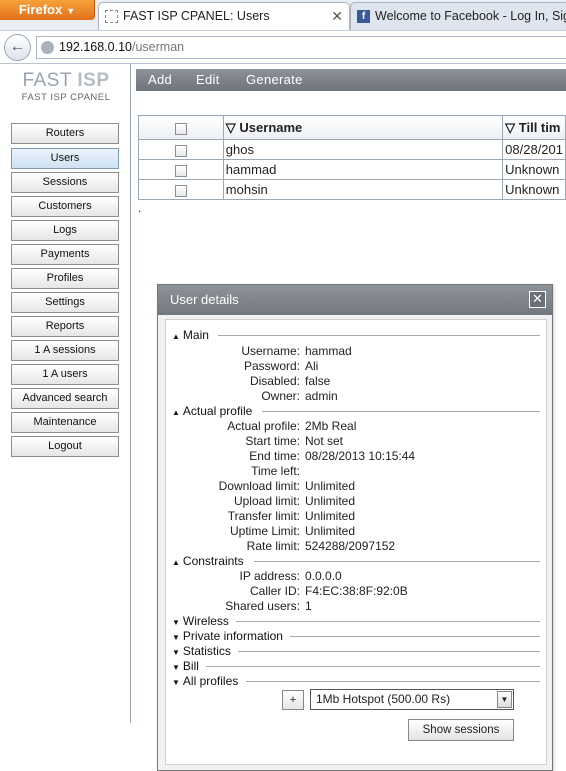  Describe the element at coordinates (266, 501) in the screenshot. I see `upload-limit-label: Upload limit:` at that location.